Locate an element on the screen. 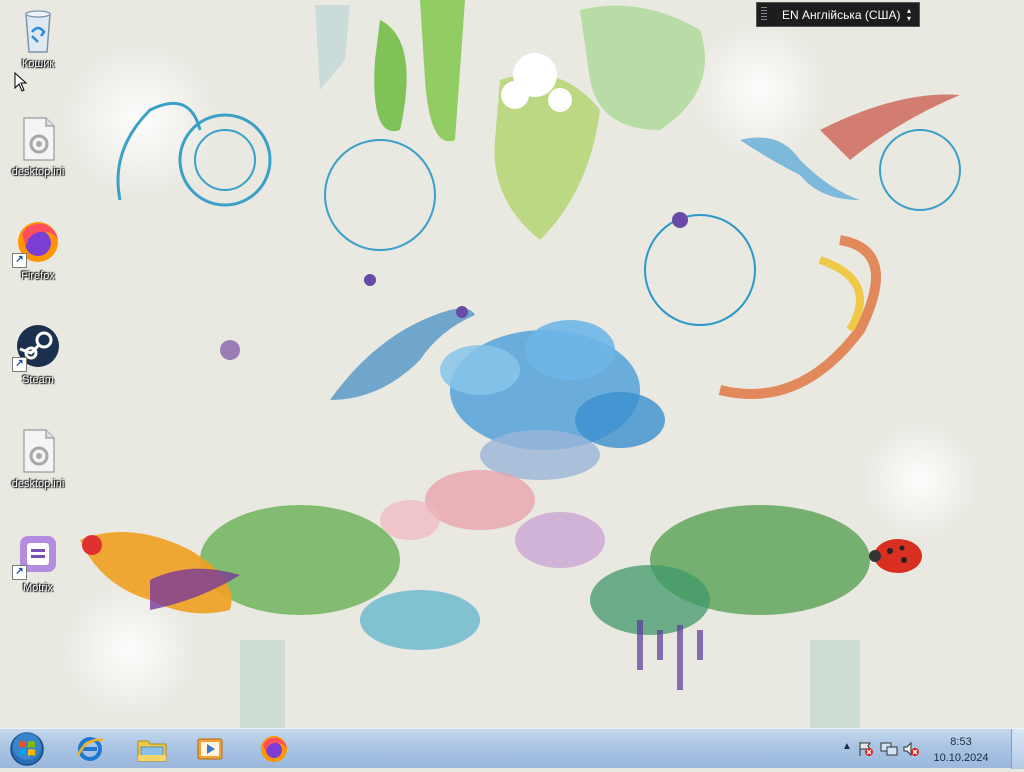  desktop-icon-label: Firefox is located at coordinates (38, 276).